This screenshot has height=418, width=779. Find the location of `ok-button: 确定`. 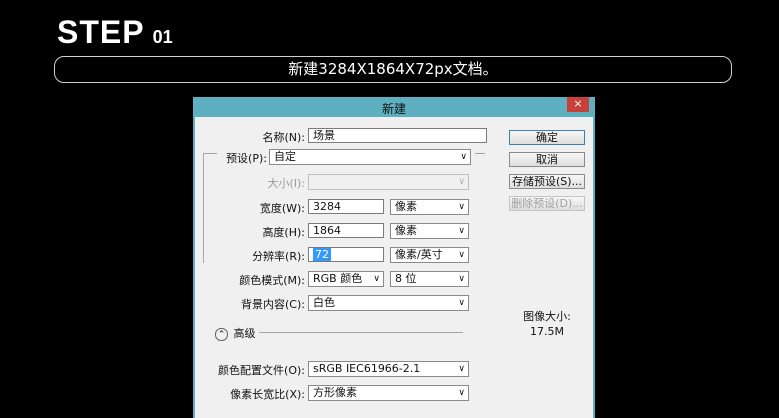

ok-button: 确定 is located at coordinates (547, 137).